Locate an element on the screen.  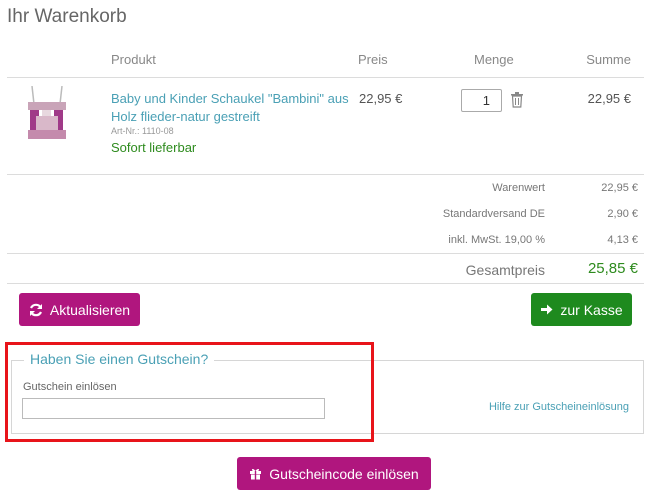
redeem-voucher-button: Gutscheincode einlösen is located at coordinates (334, 473).